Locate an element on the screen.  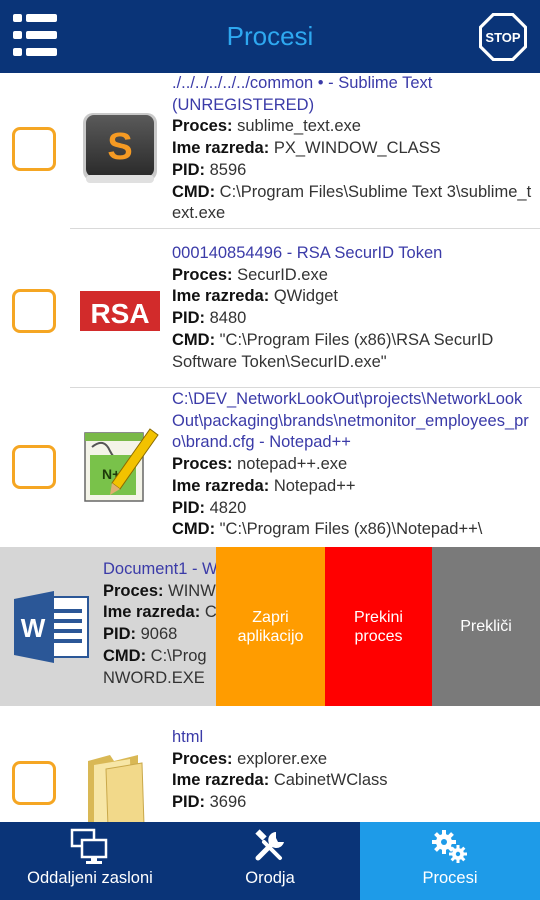
stop-label: STOP is located at coordinates (502, 37).